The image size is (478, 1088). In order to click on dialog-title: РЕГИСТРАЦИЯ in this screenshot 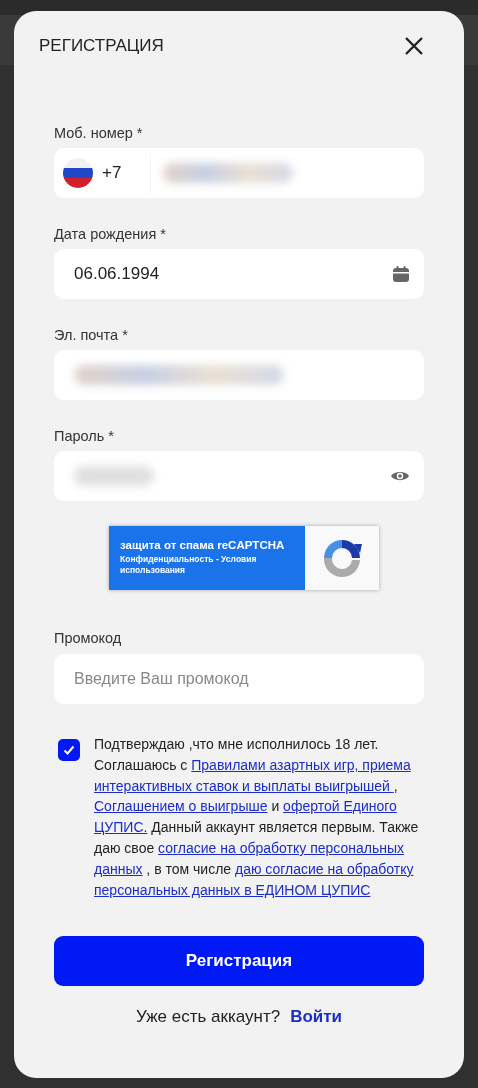, I will do `click(101, 46)`.